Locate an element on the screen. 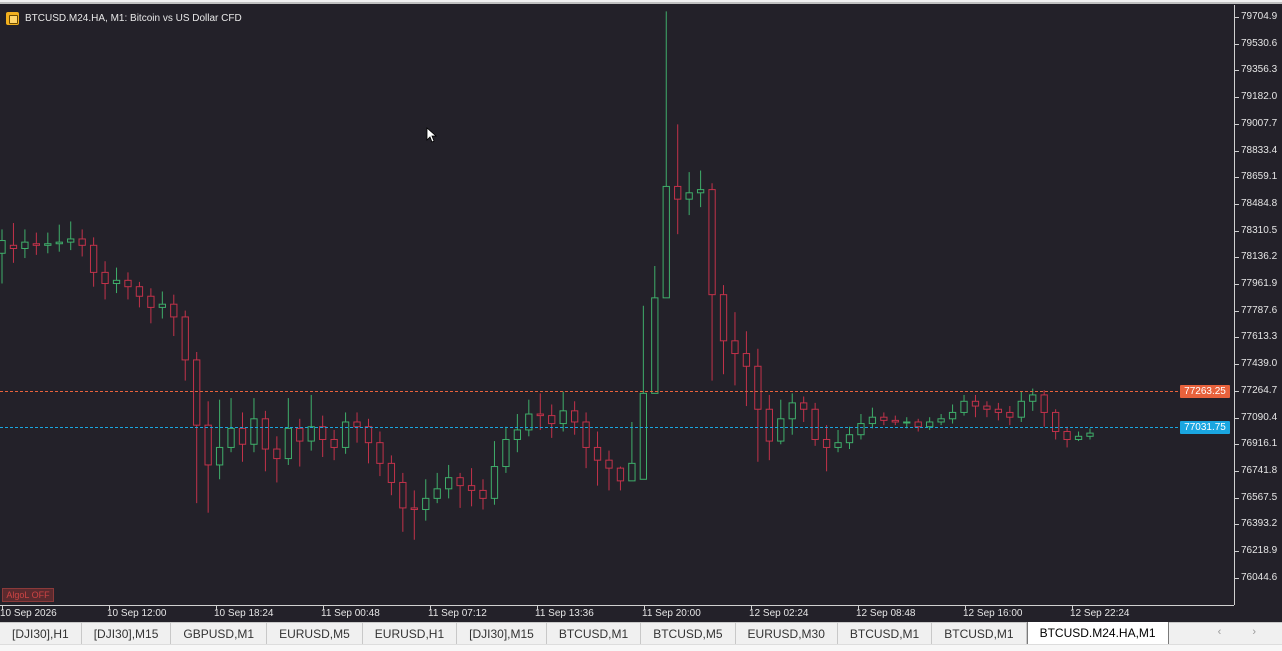  chart-tab: EURUSD,M30 is located at coordinates (787, 634).